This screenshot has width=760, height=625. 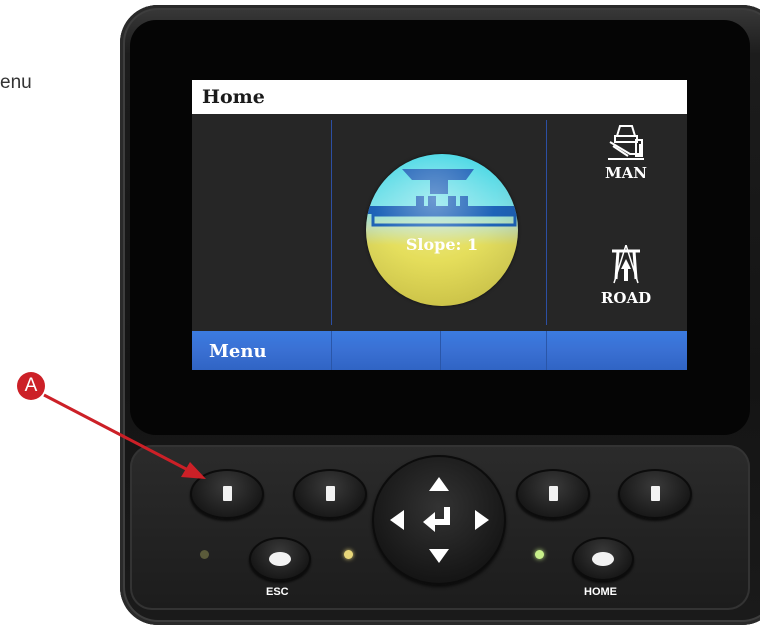 I want to click on esc-button, so click(x=280, y=559).